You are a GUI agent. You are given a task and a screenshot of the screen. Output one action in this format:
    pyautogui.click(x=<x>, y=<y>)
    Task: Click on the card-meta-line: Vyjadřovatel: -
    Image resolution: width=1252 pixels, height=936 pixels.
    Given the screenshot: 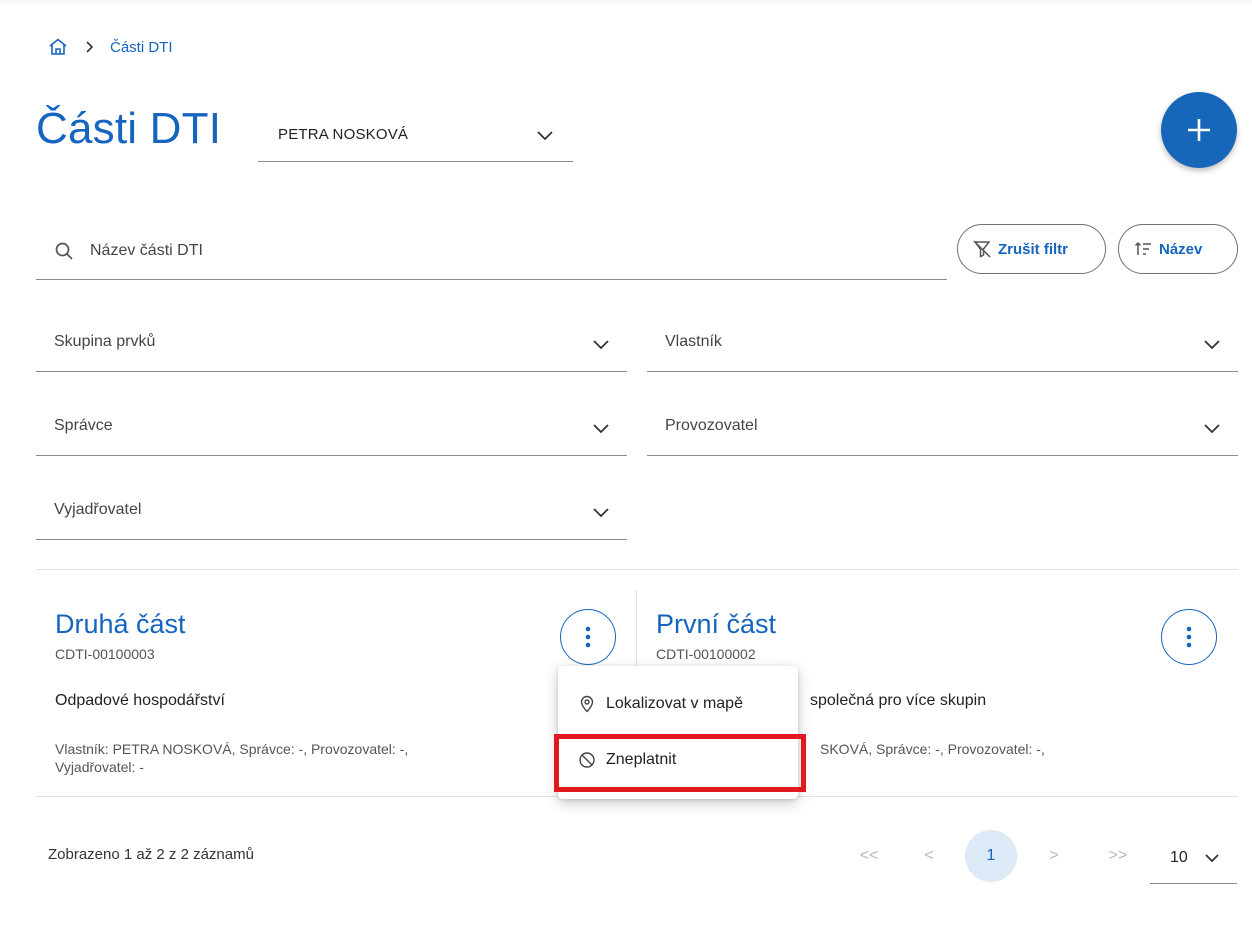 What is the action you would take?
    pyautogui.click(x=99, y=767)
    